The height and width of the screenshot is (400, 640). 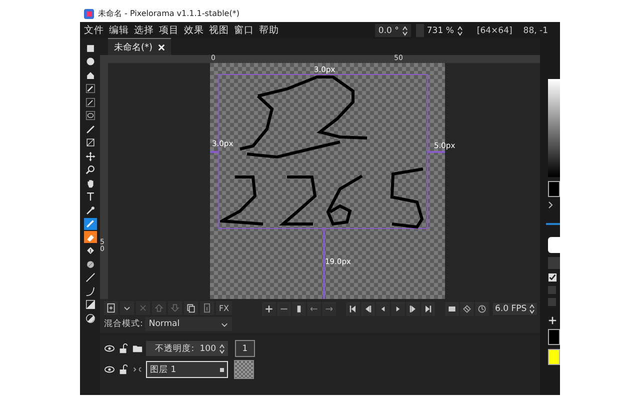 I want to click on duplicate-icon, so click(x=191, y=308).